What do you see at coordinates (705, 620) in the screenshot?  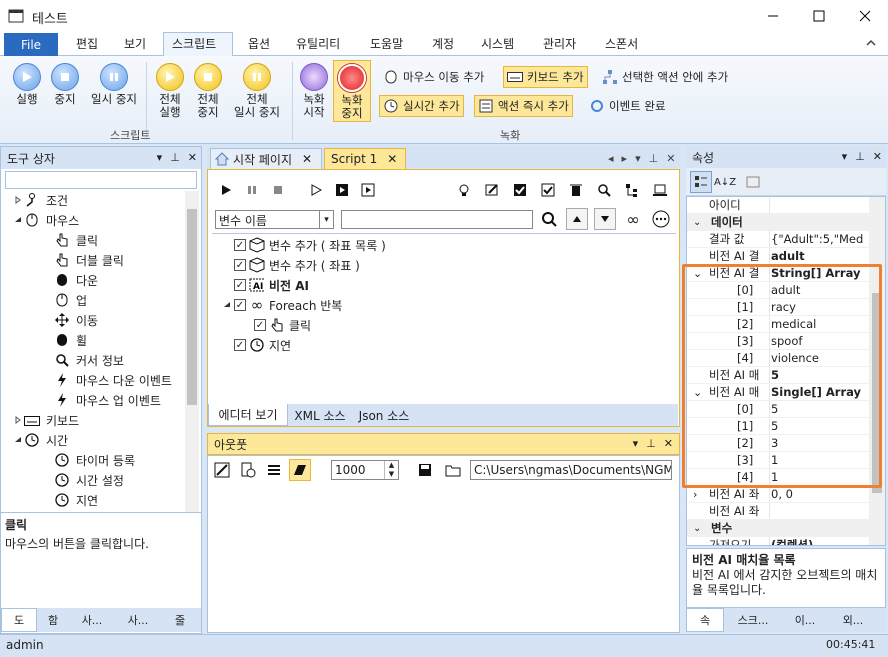 I see `tab-properties: 속` at bounding box center [705, 620].